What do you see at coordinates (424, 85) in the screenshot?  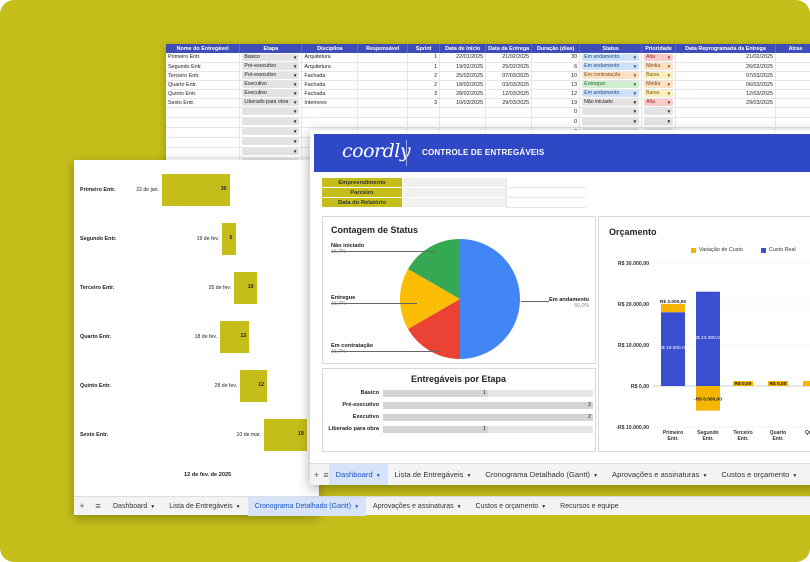 I see `sprint-cell: 2` at bounding box center [424, 85].